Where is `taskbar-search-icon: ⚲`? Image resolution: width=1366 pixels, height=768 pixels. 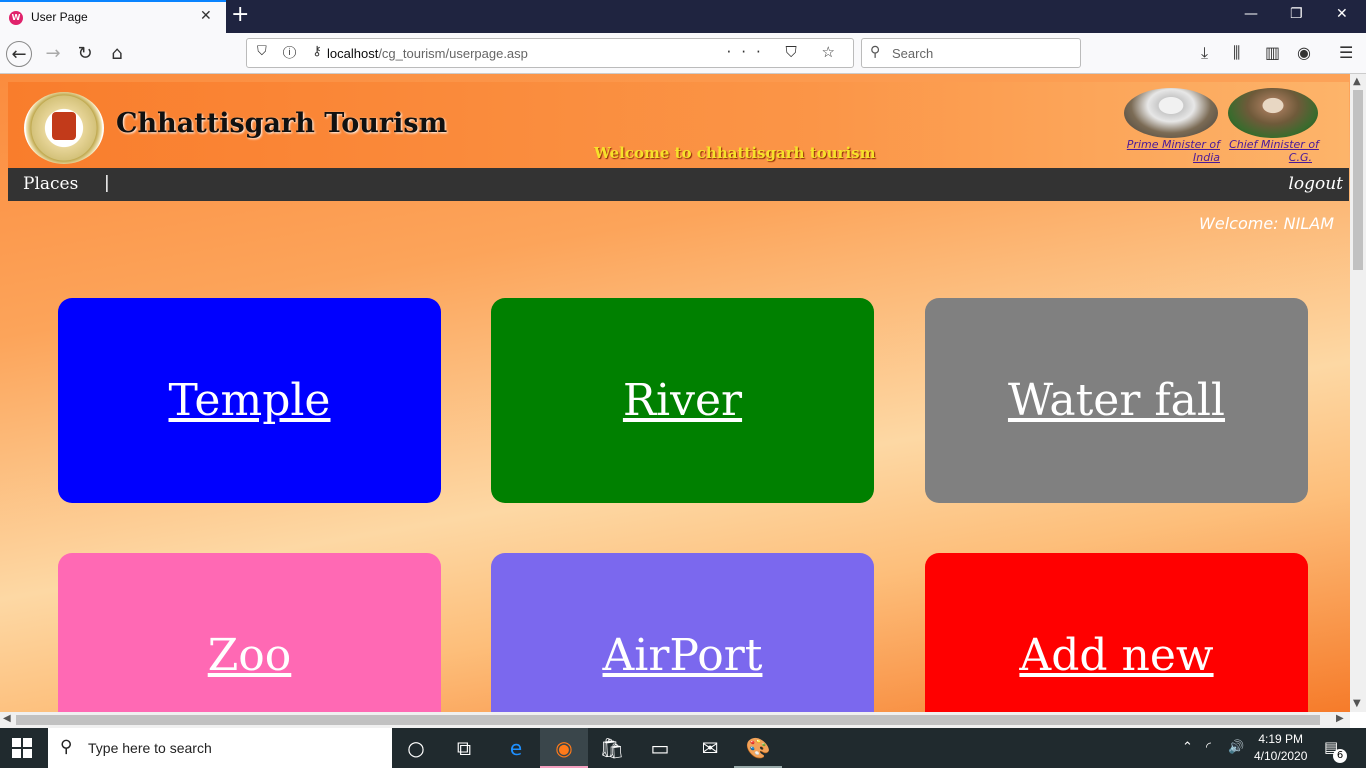 taskbar-search-icon: ⚲ is located at coordinates (66, 747).